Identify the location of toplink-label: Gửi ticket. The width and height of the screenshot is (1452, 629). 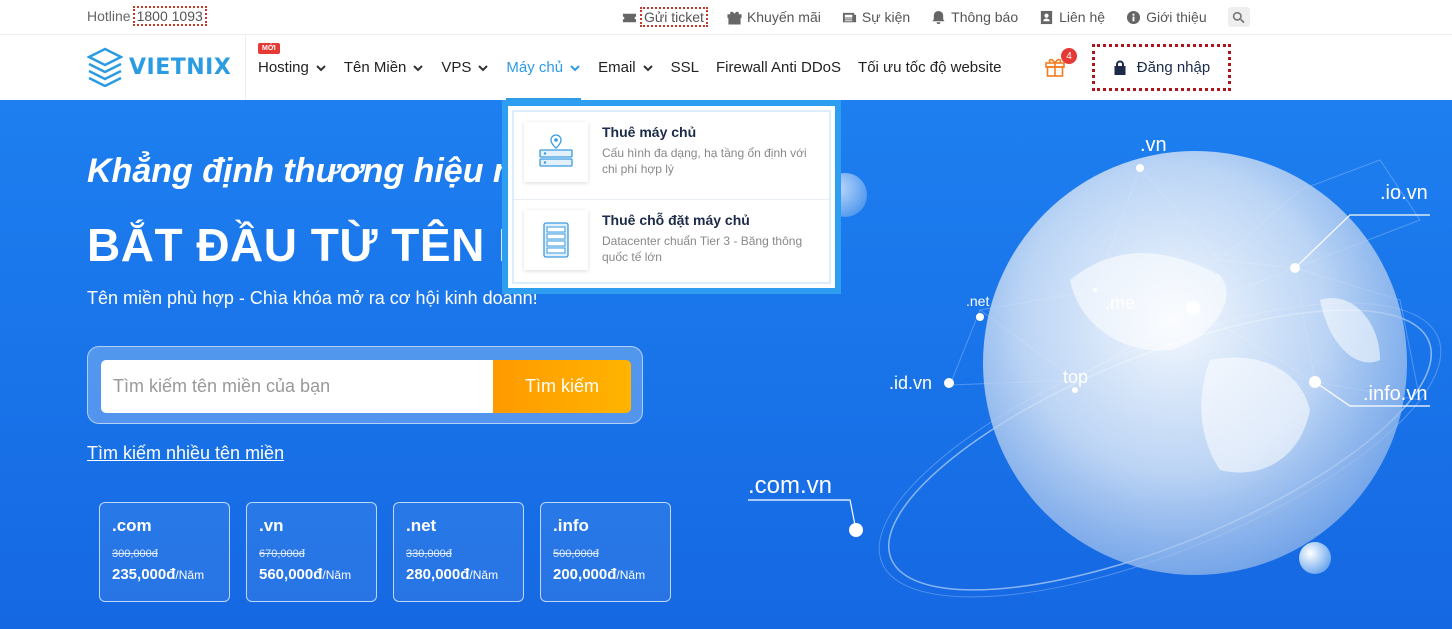
(674, 17).